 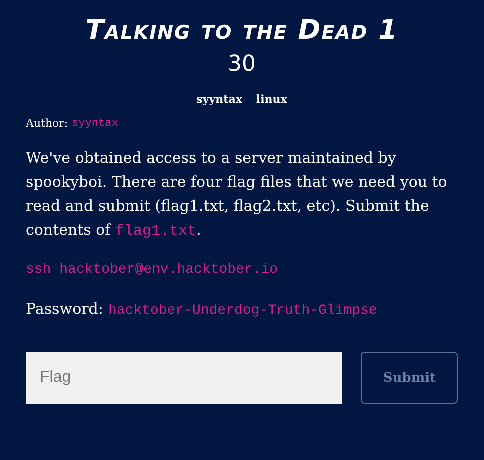 What do you see at coordinates (242, 65) in the screenshot?
I see `points: 30` at bounding box center [242, 65].